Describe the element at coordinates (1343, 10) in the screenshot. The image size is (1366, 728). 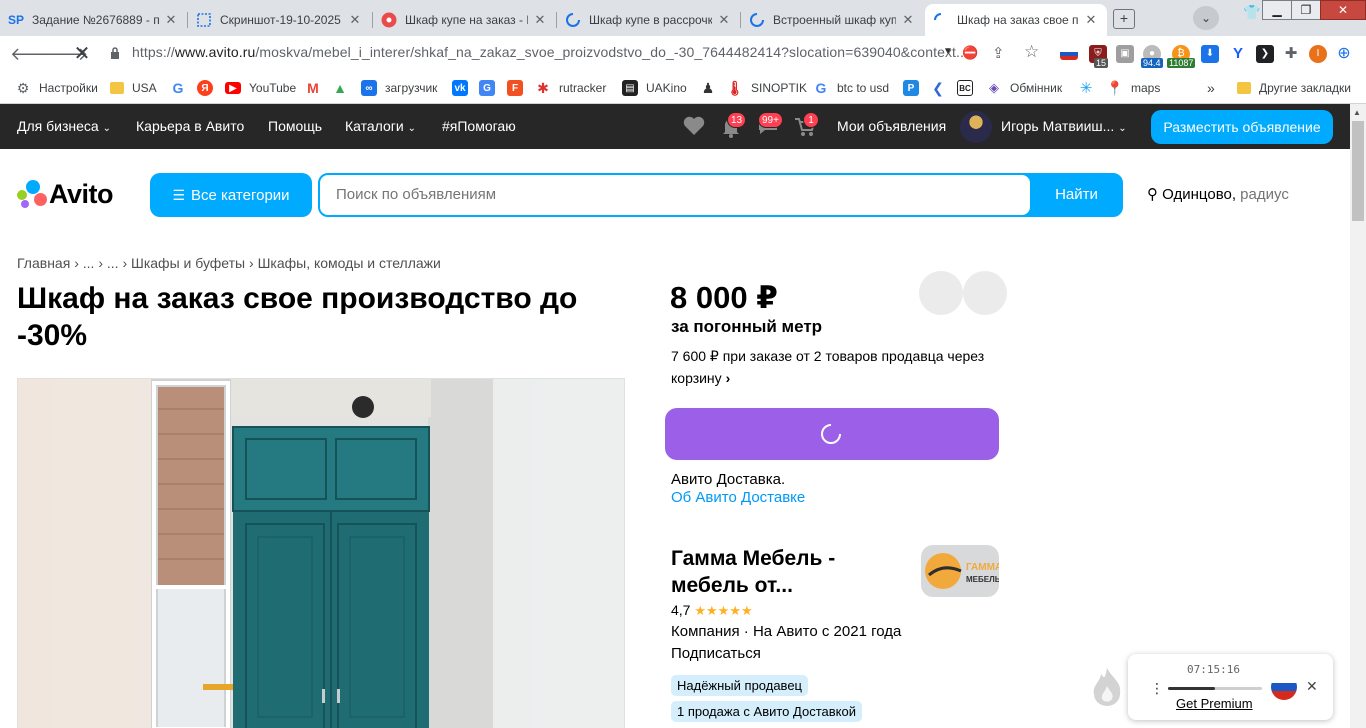
I see `close-window-button: ✕` at that location.